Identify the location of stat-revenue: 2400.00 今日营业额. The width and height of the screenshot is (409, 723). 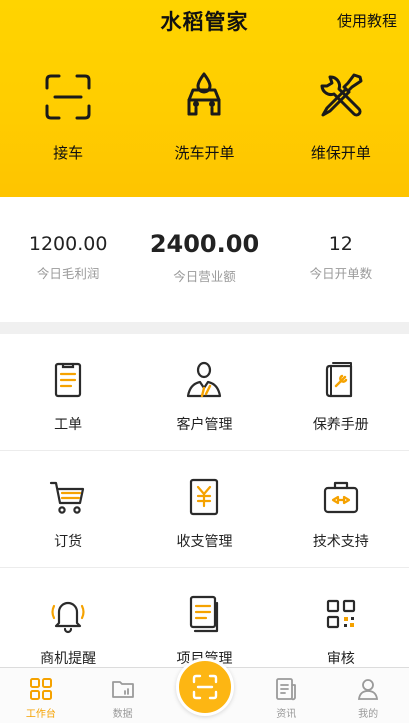
(204, 259).